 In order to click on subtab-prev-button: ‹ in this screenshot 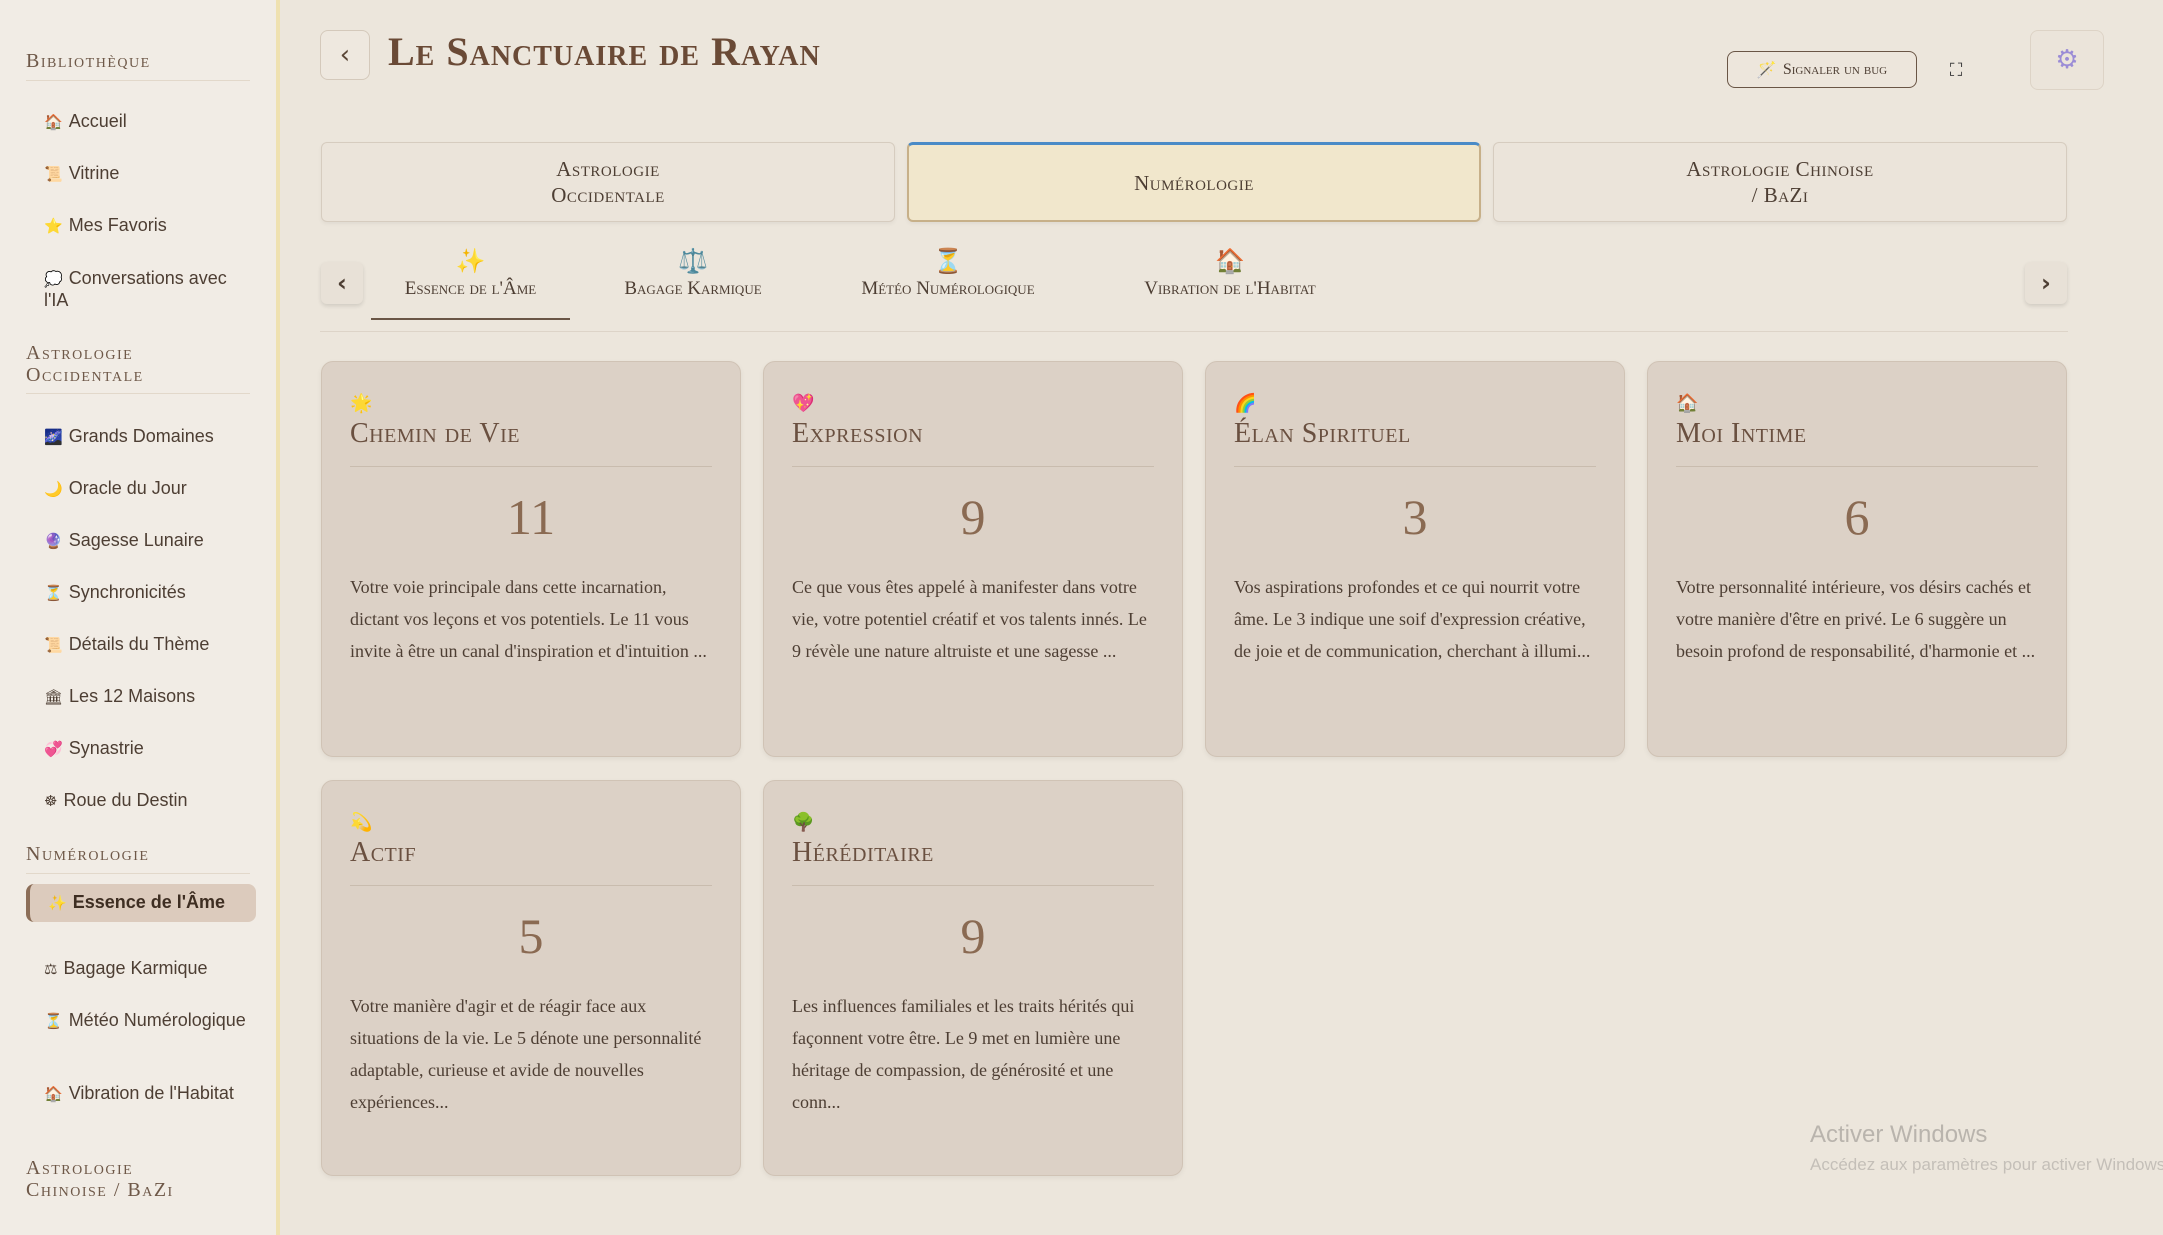, I will do `click(342, 283)`.